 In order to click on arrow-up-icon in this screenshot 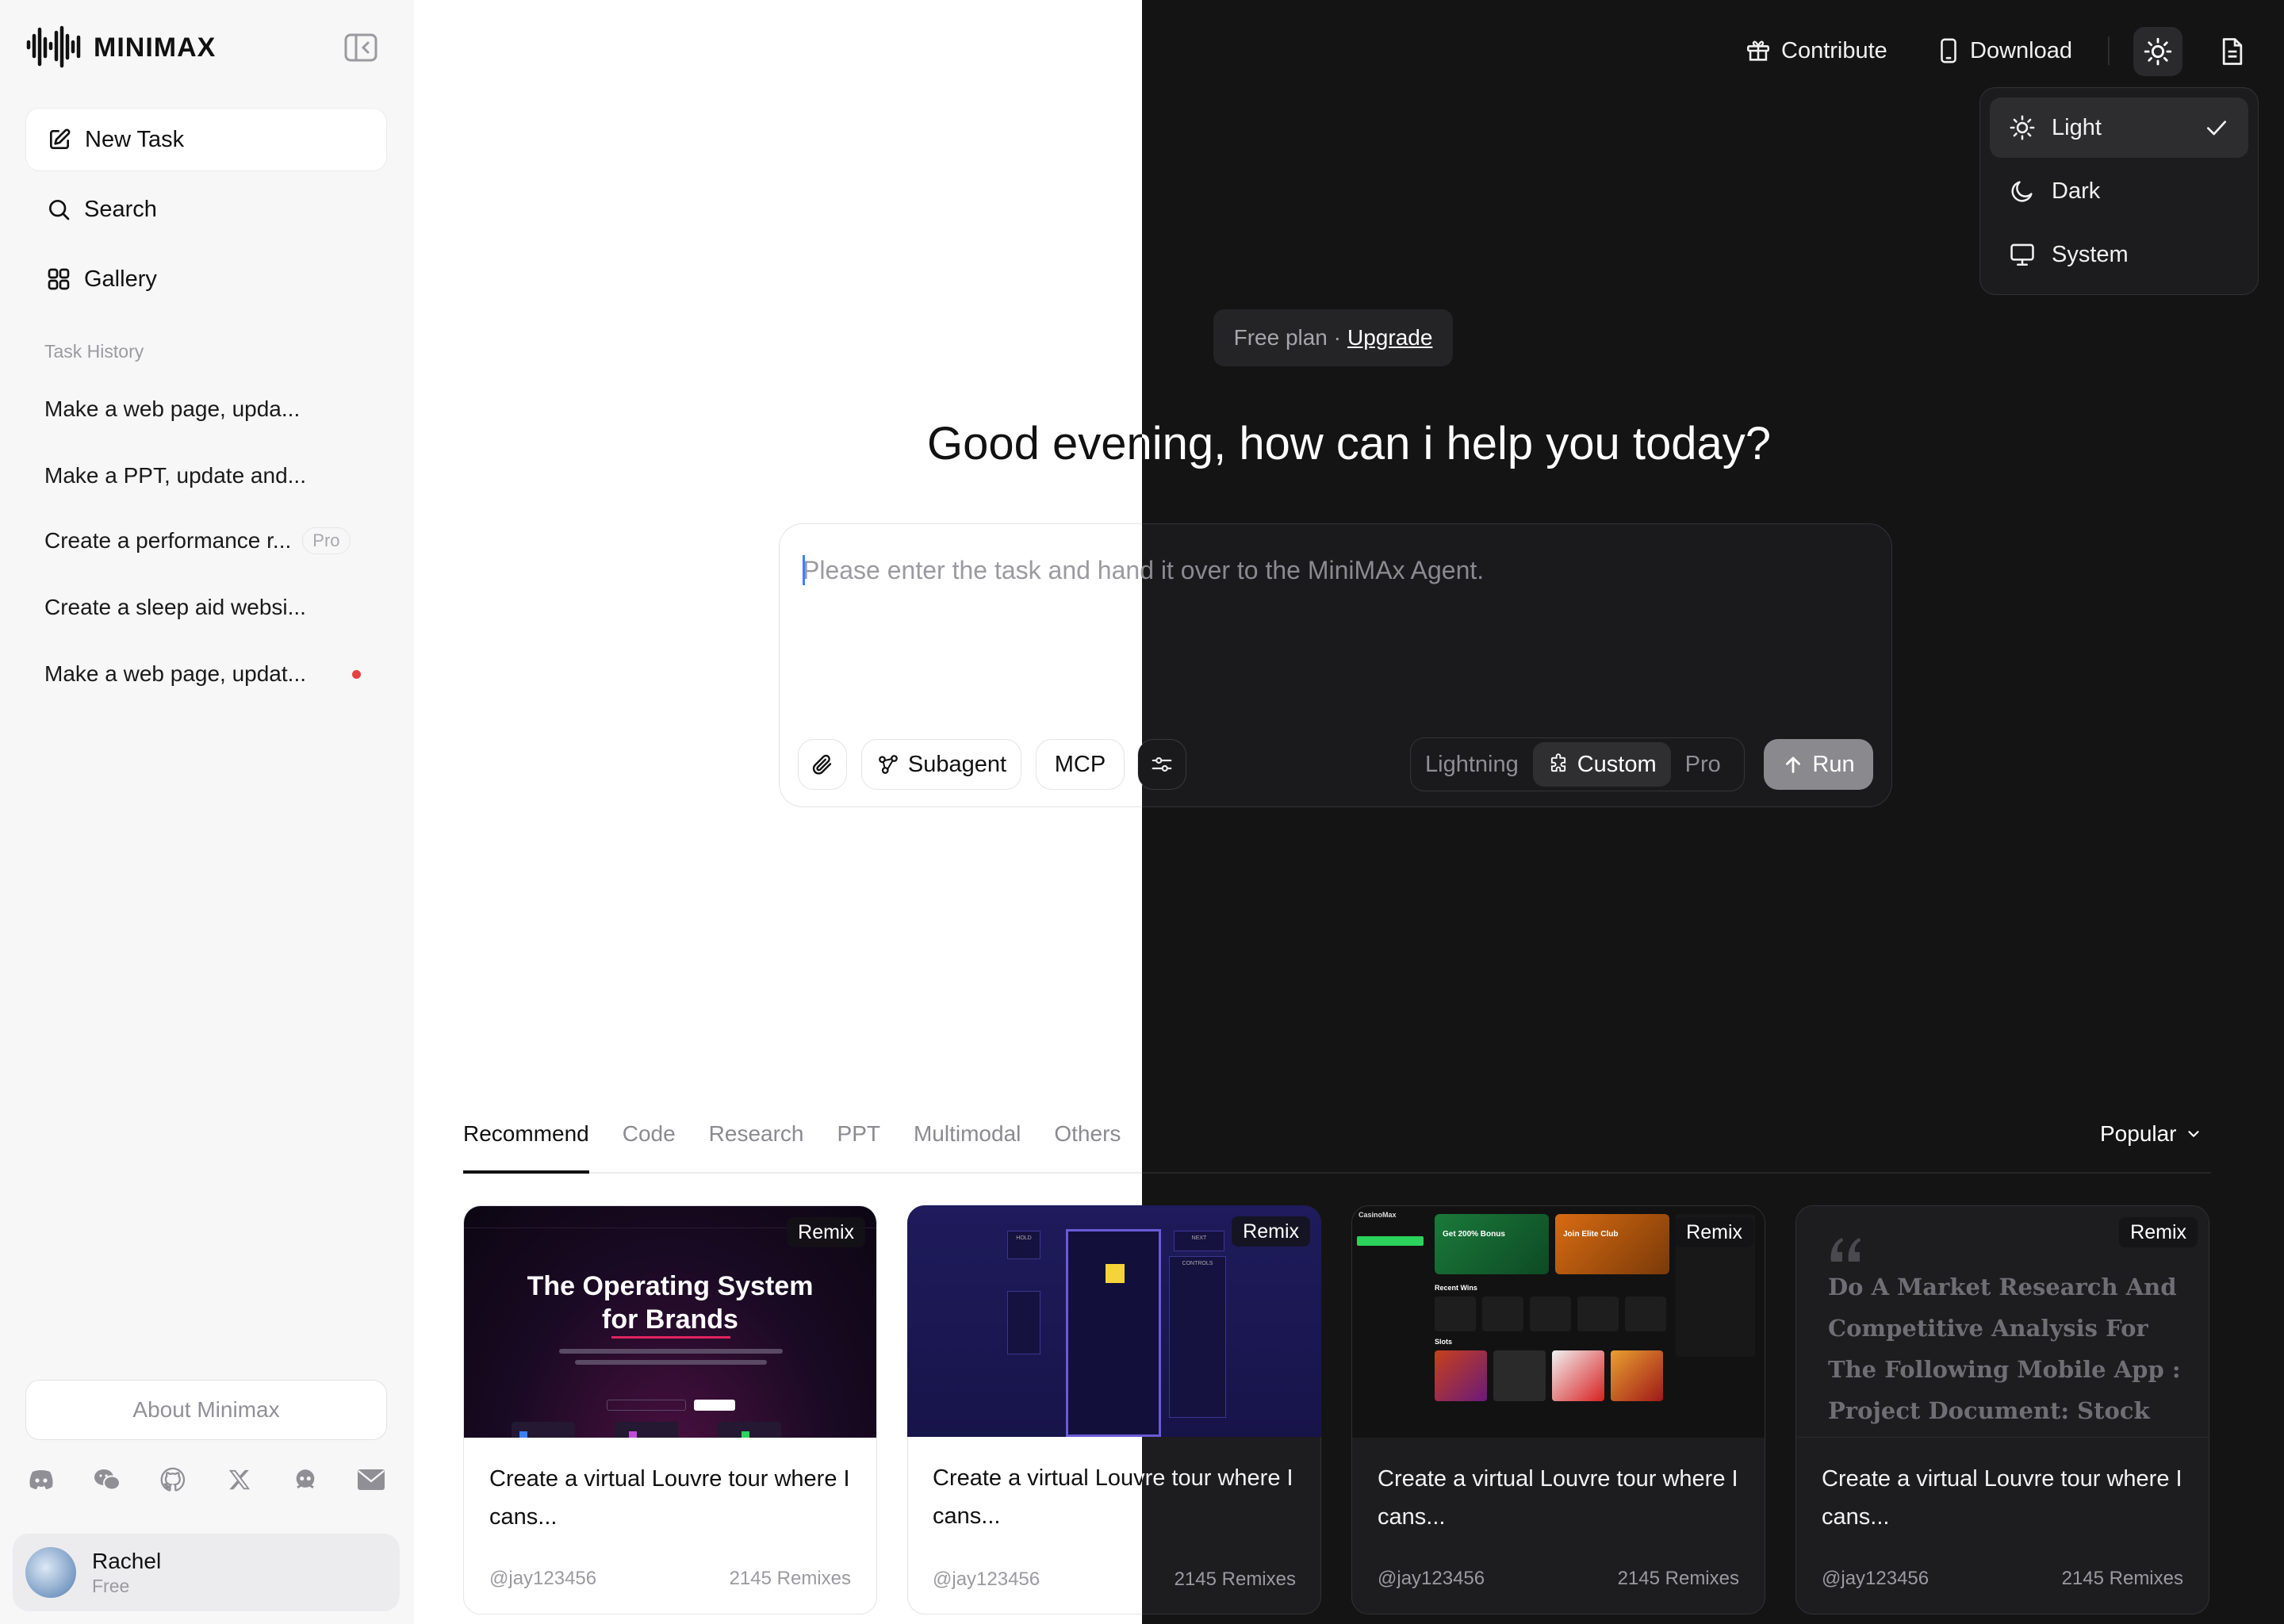, I will do `click(1793, 764)`.